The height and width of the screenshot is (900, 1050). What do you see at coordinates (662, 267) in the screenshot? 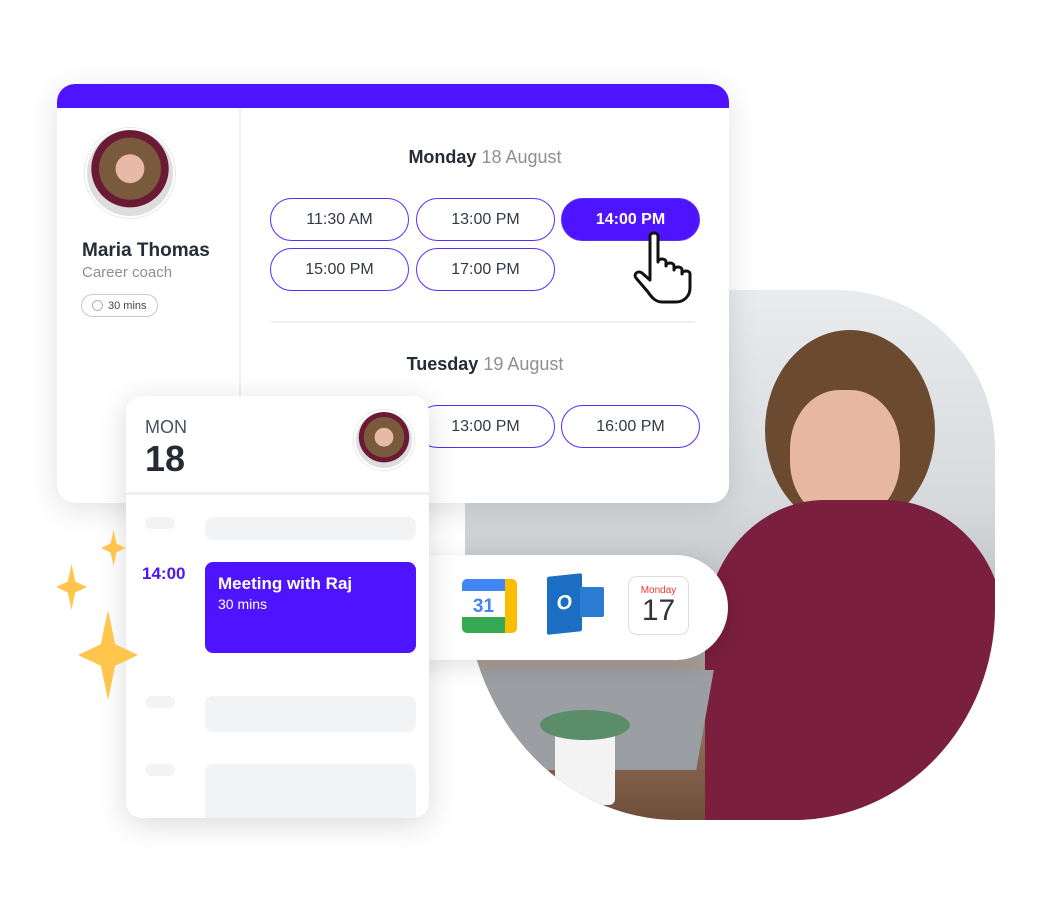
I see `hand-pointer-icon` at bounding box center [662, 267].